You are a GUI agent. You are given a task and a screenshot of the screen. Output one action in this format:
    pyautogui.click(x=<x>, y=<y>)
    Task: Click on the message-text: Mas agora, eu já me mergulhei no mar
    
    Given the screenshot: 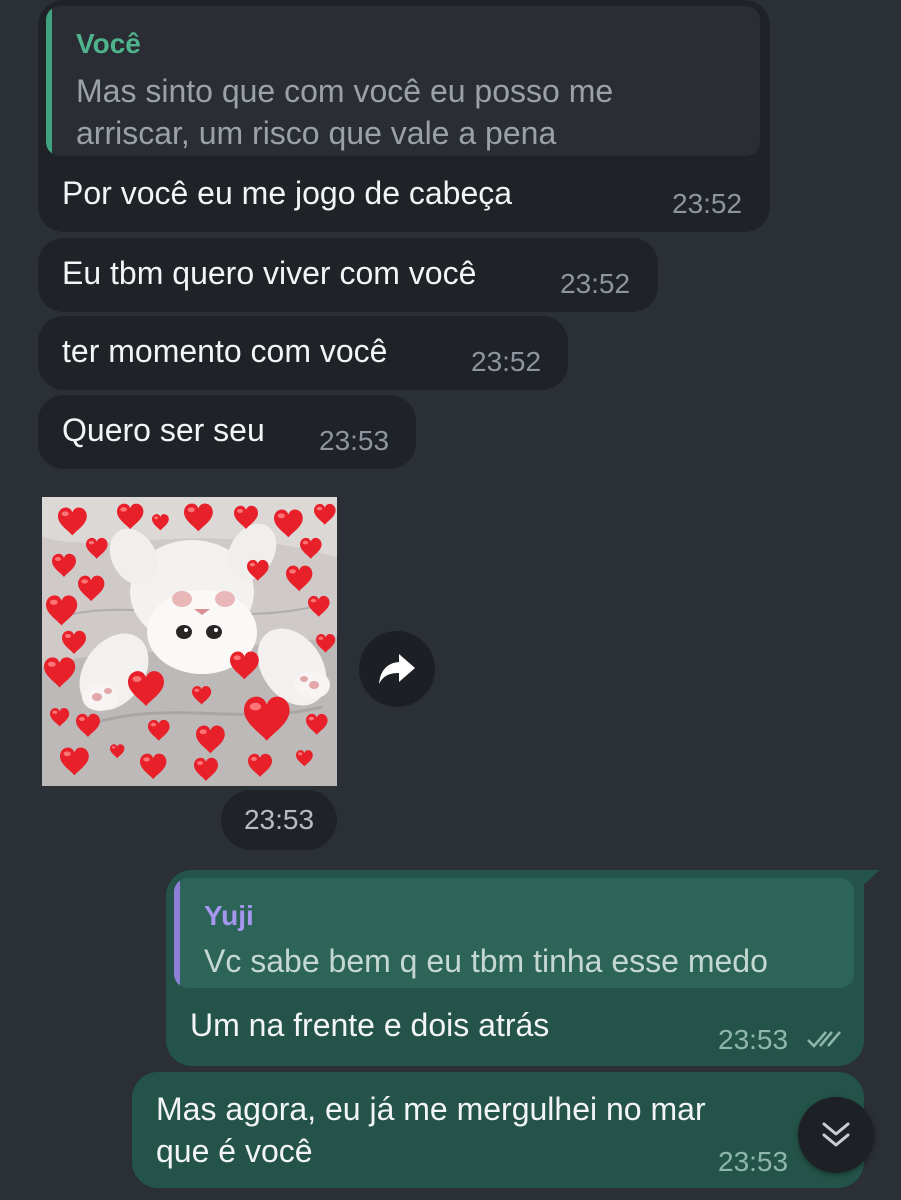 What is the action you would take?
    pyautogui.click(x=431, y=1109)
    